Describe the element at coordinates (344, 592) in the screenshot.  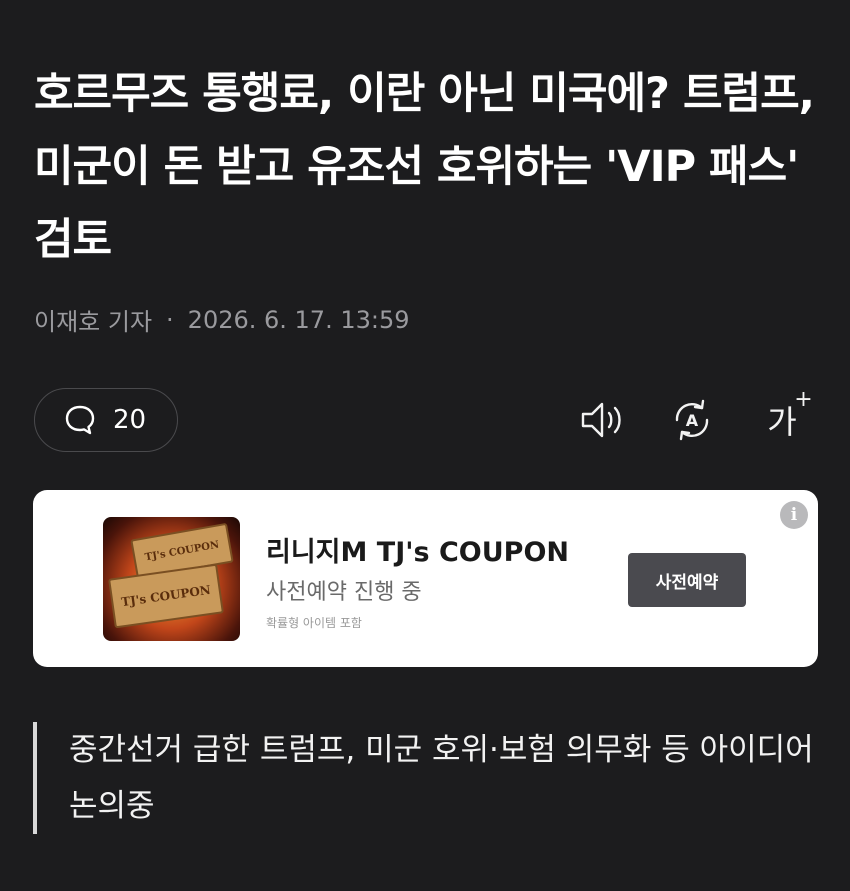
I see `ad-subtitle: 사전예약 진행 중` at that location.